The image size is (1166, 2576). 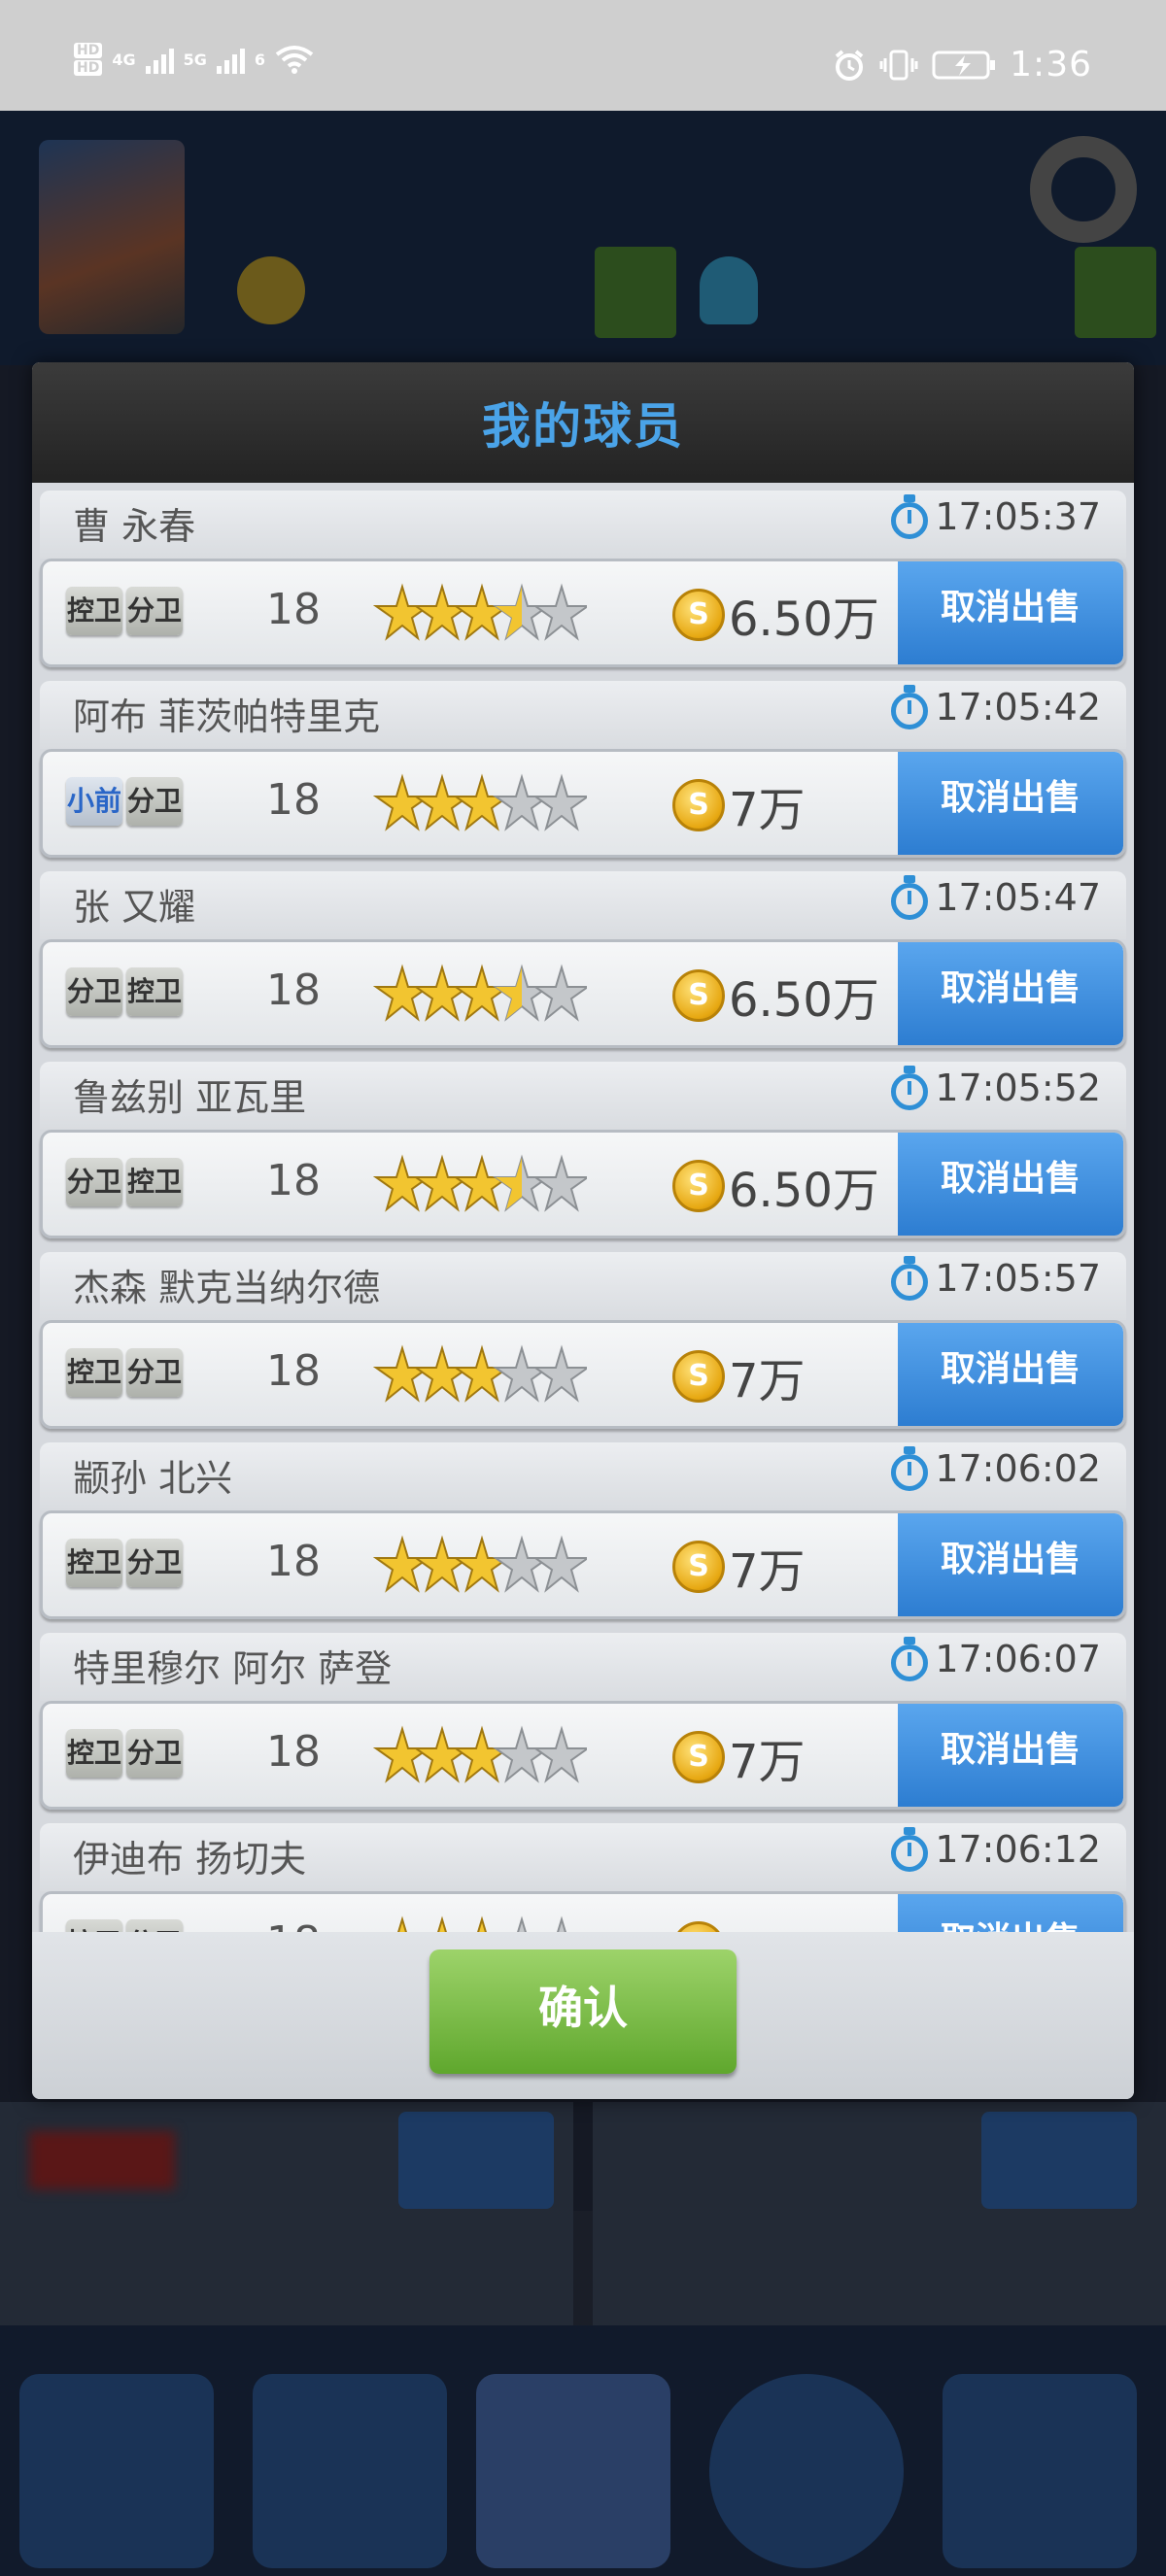 What do you see at coordinates (995, 1468) in the screenshot?
I see `sale-timer: 17:06:02` at bounding box center [995, 1468].